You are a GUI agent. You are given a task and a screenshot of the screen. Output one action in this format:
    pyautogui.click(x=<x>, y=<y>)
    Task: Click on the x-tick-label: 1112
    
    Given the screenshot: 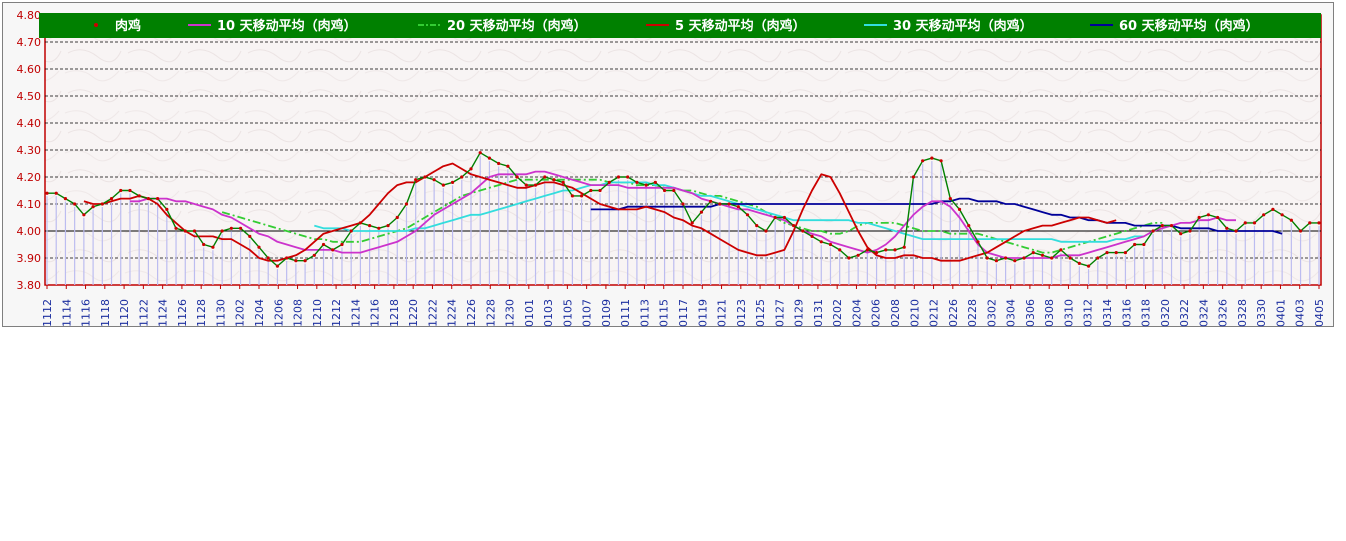 What is the action you would take?
    pyautogui.click(x=47, y=313)
    